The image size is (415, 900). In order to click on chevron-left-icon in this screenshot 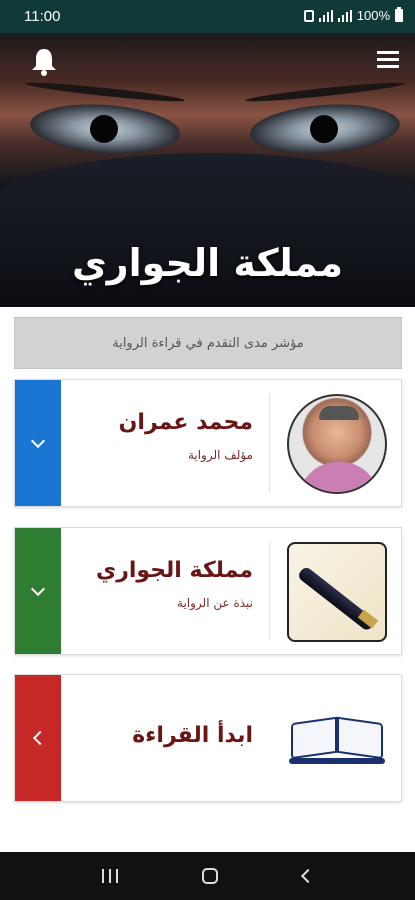, I will do `click(40, 738)`.